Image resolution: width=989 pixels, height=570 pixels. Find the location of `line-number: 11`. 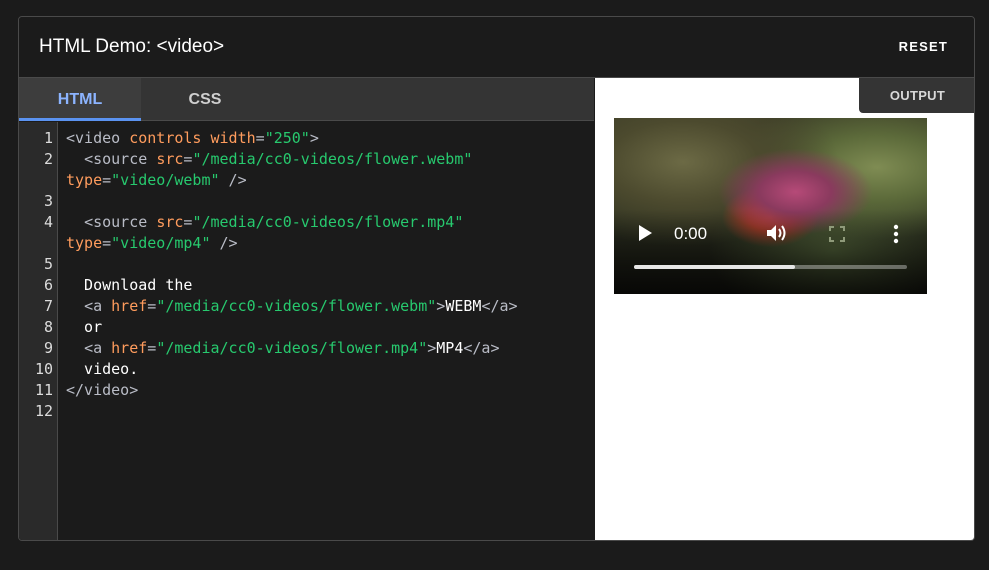

line-number: 11 is located at coordinates (43, 390).